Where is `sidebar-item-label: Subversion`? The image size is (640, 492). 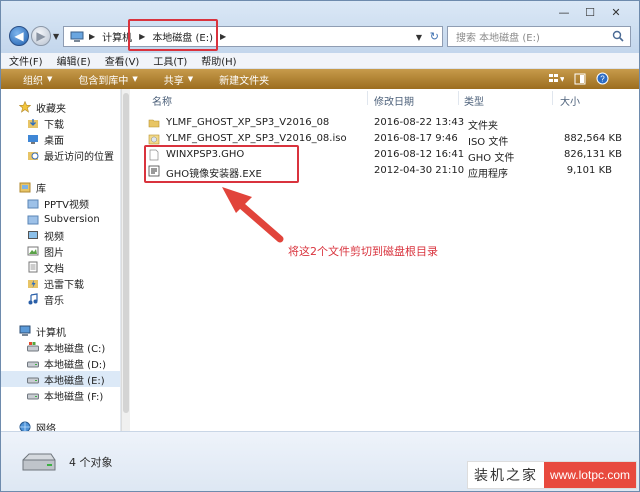
sidebar-item-label: Subversion is located at coordinates (72, 219).